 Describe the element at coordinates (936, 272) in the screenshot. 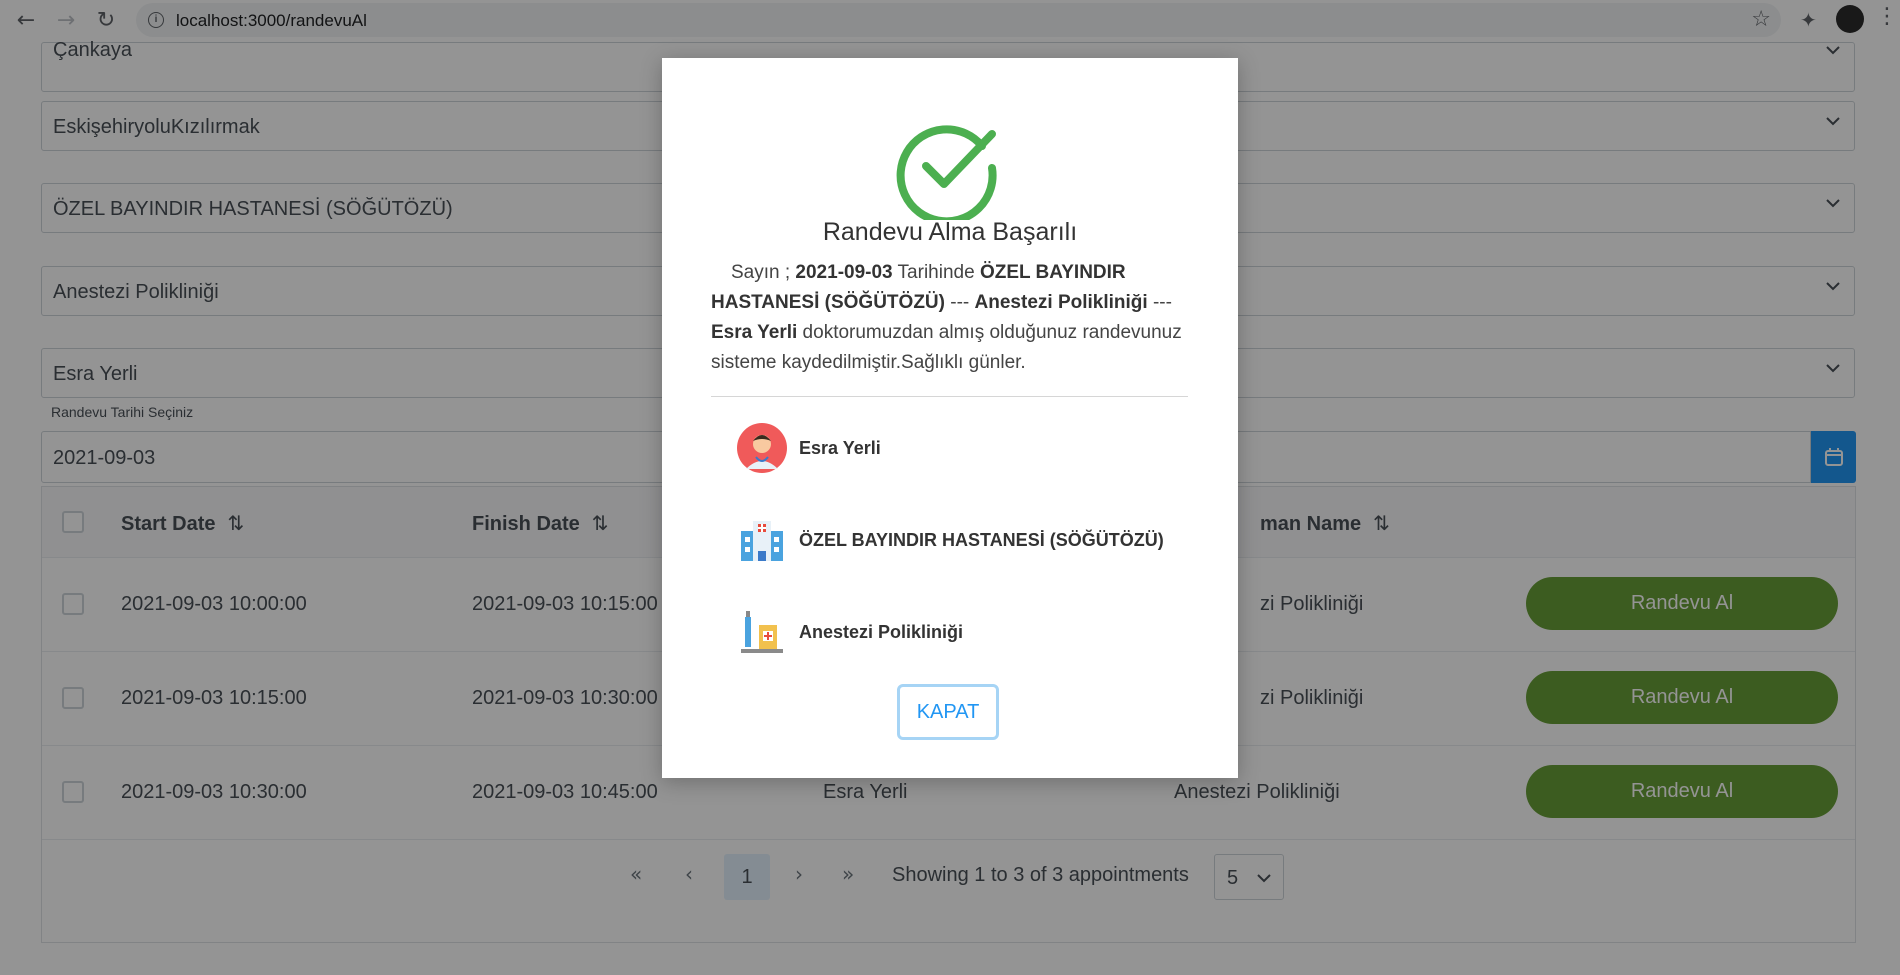

I see `msg-text: Tarihinde` at that location.